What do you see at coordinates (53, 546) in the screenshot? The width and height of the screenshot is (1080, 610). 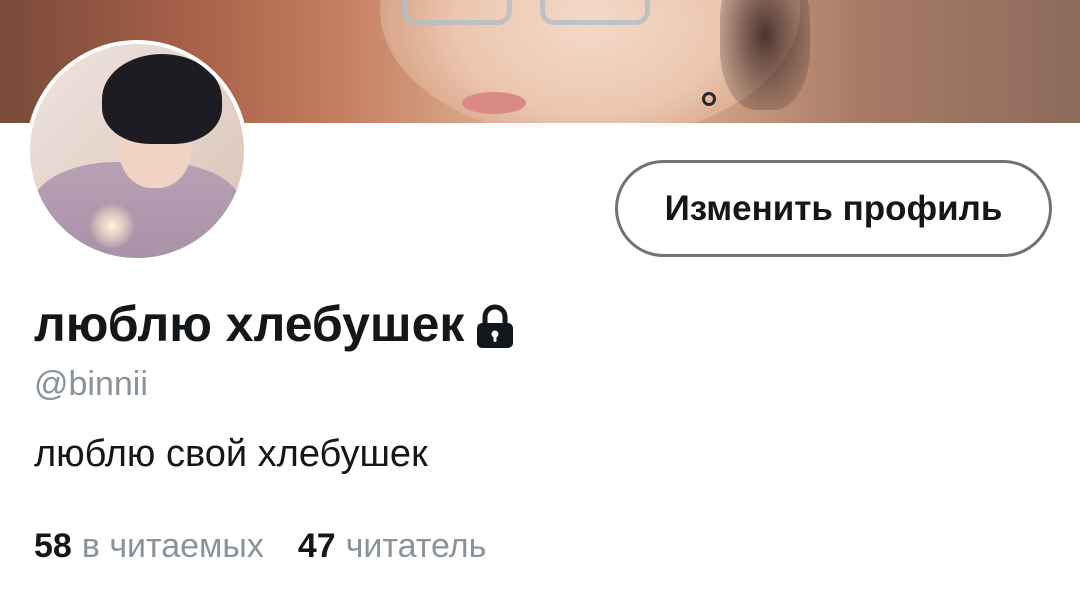 I see `following-count: 58` at bounding box center [53, 546].